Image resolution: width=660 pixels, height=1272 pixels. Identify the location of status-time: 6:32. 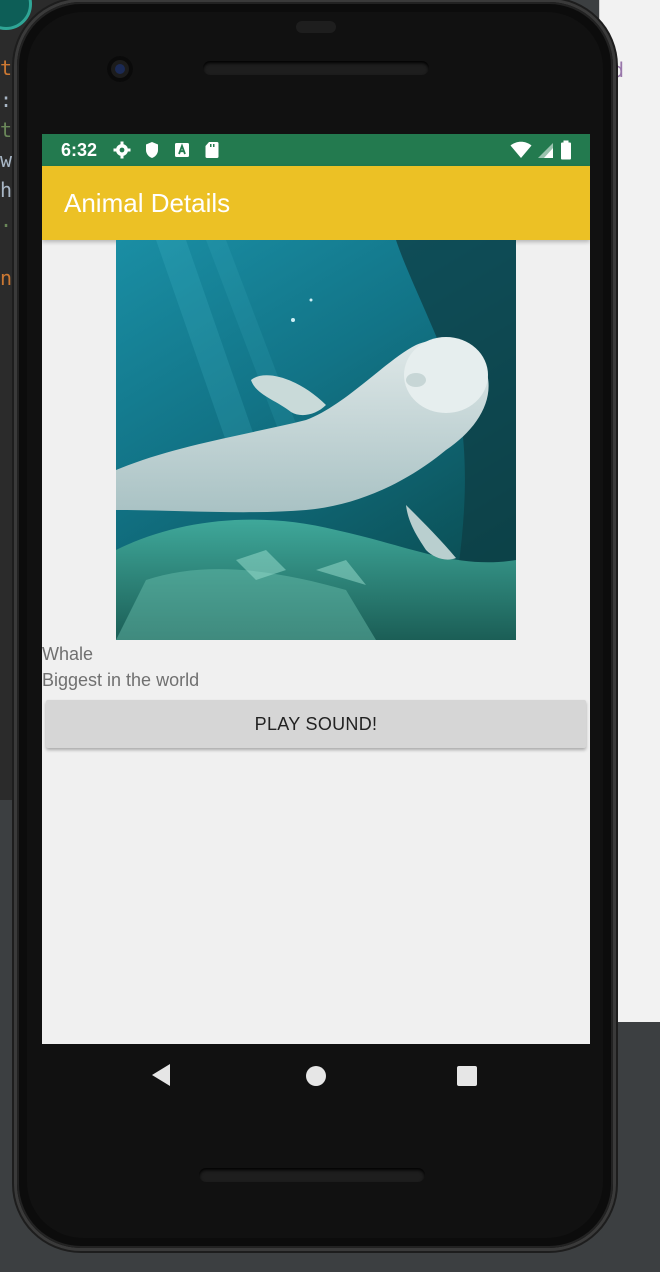
(79, 150).